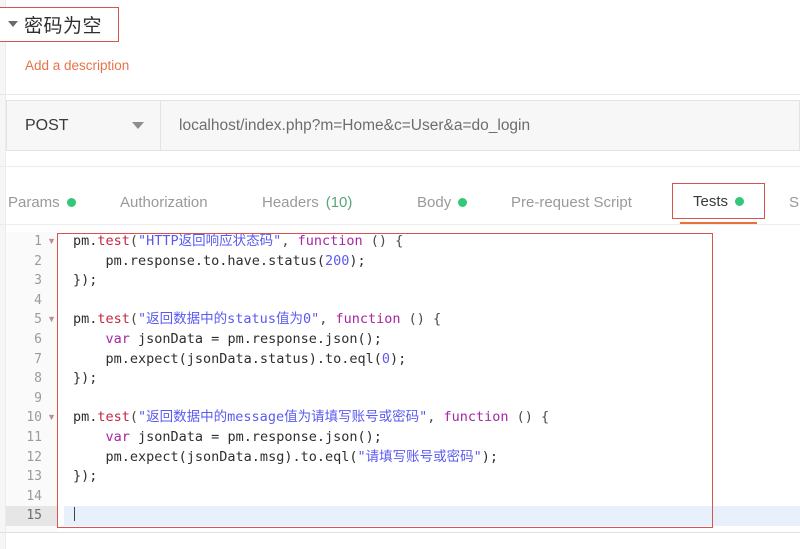  Describe the element at coordinates (38, 241) in the screenshot. I see `line-number: 1` at that location.